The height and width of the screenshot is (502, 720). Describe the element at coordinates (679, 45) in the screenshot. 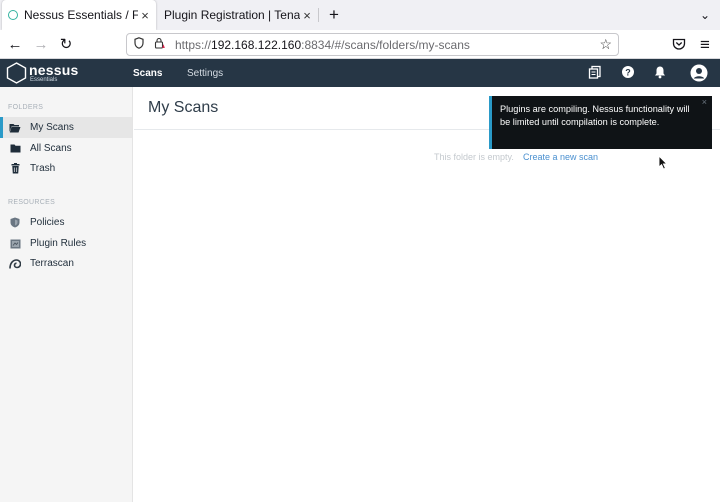

I see `pocket-button` at that location.